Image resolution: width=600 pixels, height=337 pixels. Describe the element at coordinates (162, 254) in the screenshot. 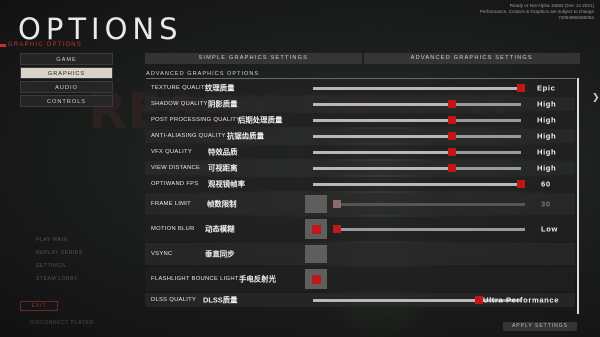

I see `setting-label: VSYNC` at that location.